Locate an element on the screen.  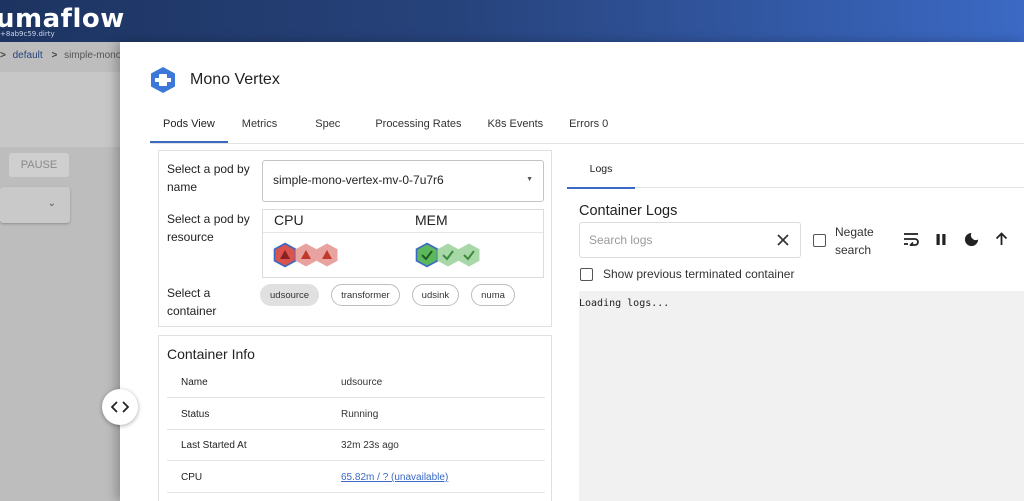
dark-mode-button is located at coordinates (971, 239).